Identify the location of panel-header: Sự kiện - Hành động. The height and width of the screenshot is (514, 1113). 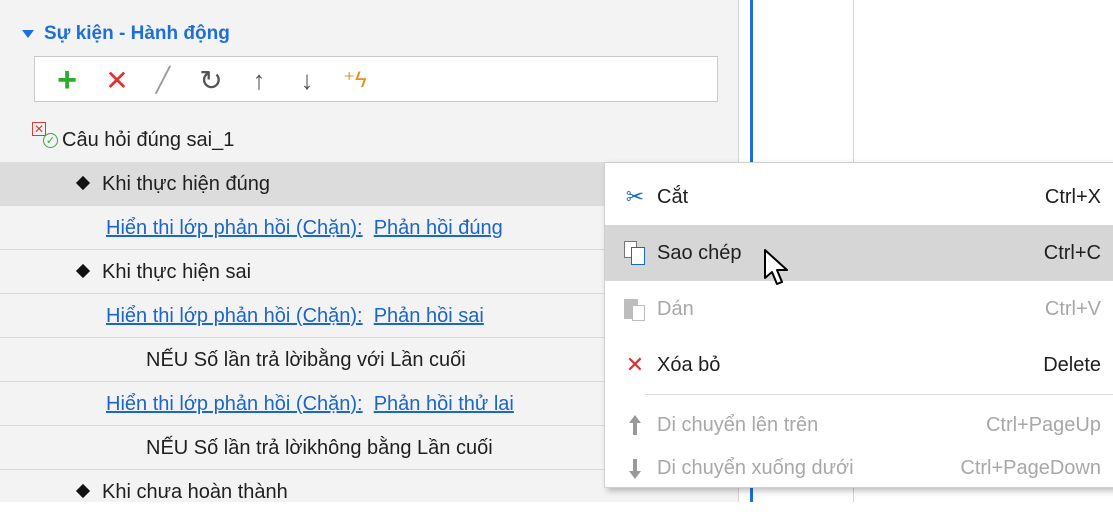
(126, 34).